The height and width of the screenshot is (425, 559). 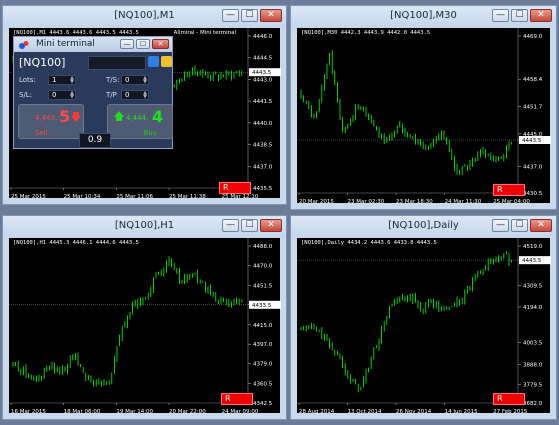 I want to click on price-tick-label: 4441.5, so click(x=263, y=102).